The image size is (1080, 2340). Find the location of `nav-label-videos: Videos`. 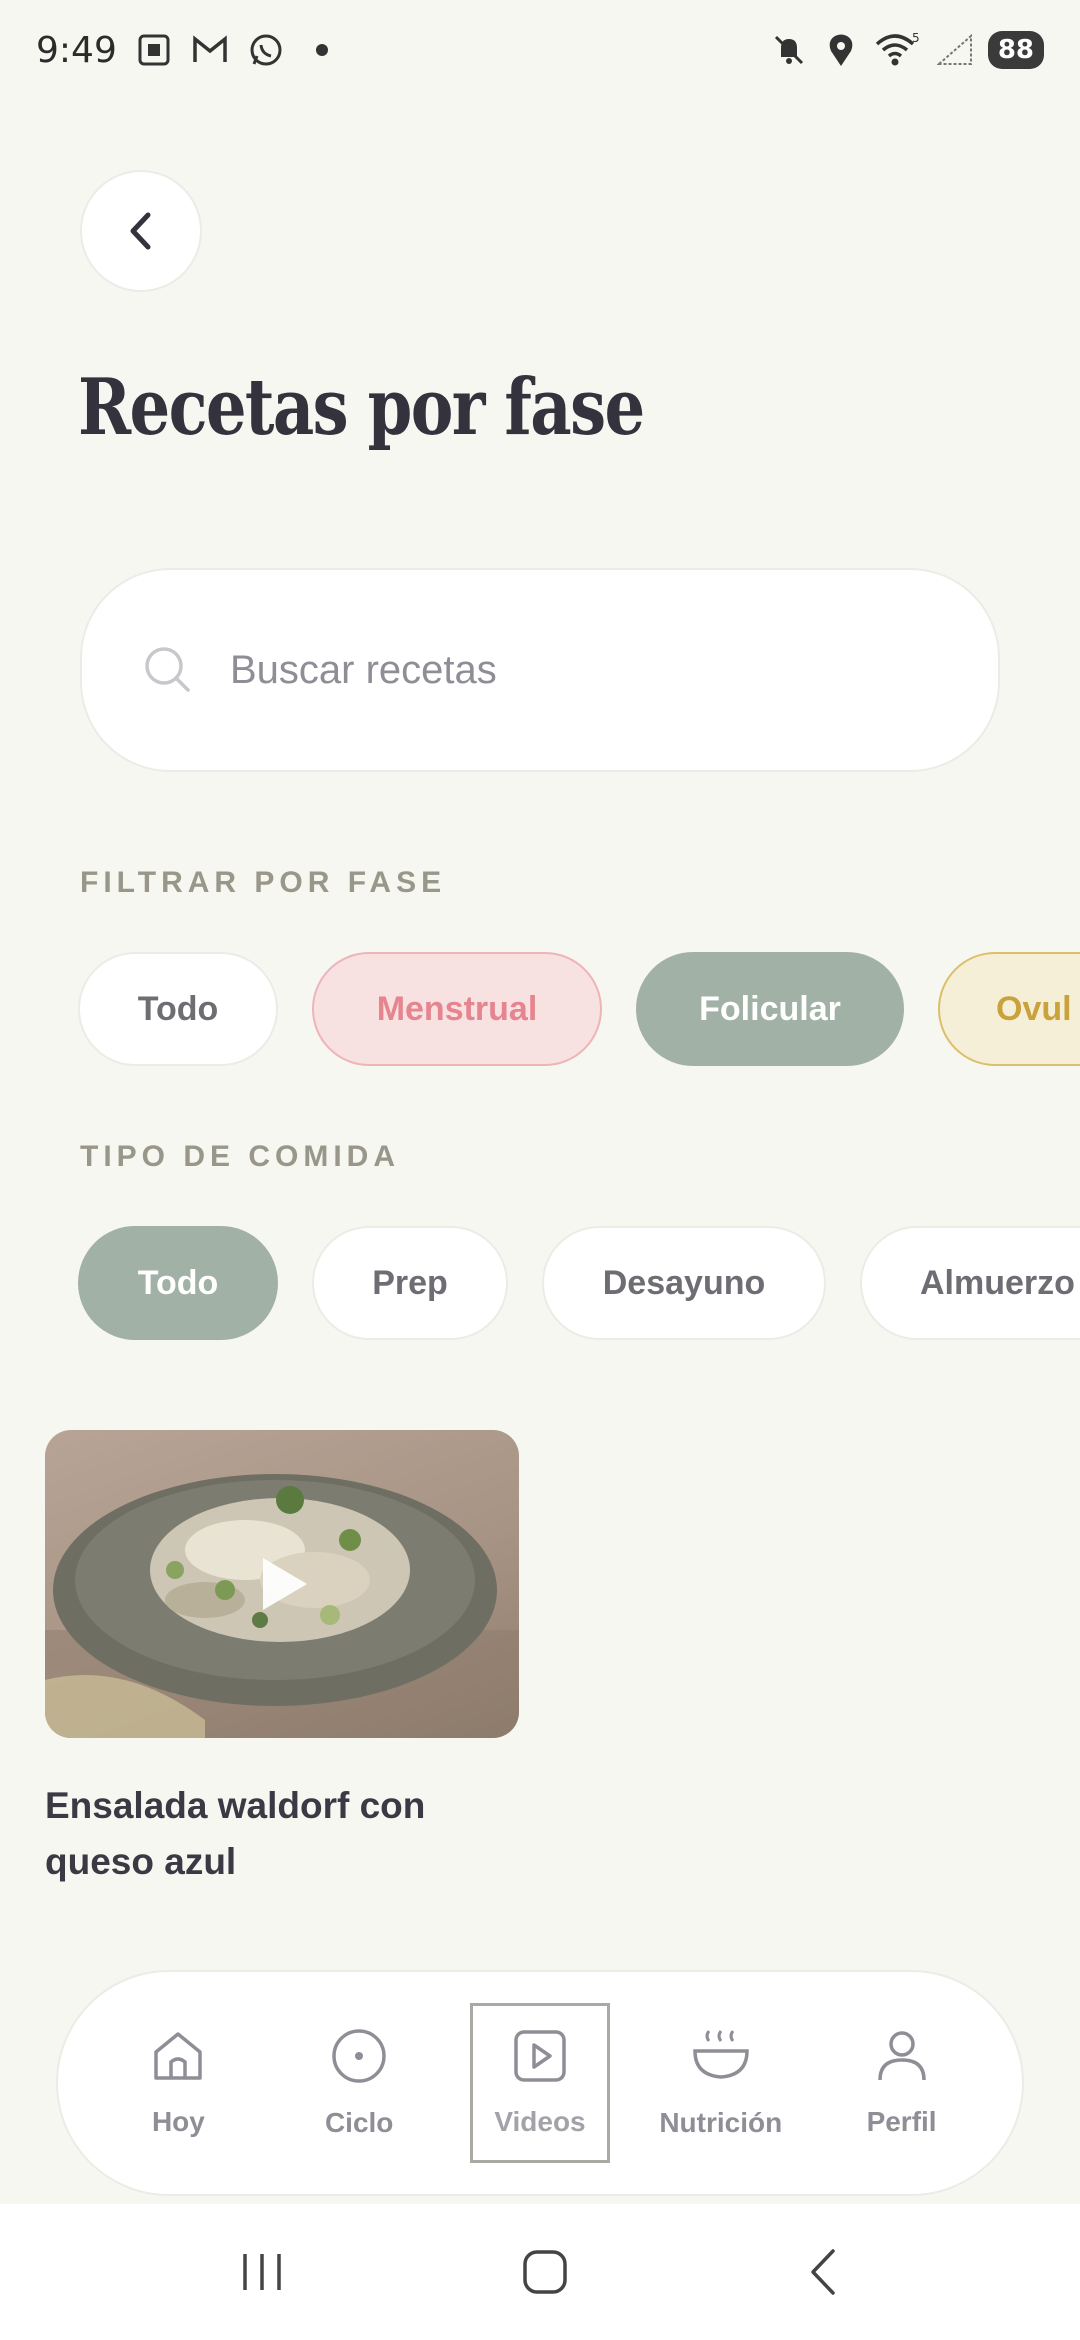

nav-label-videos: Videos is located at coordinates (540, 2121).